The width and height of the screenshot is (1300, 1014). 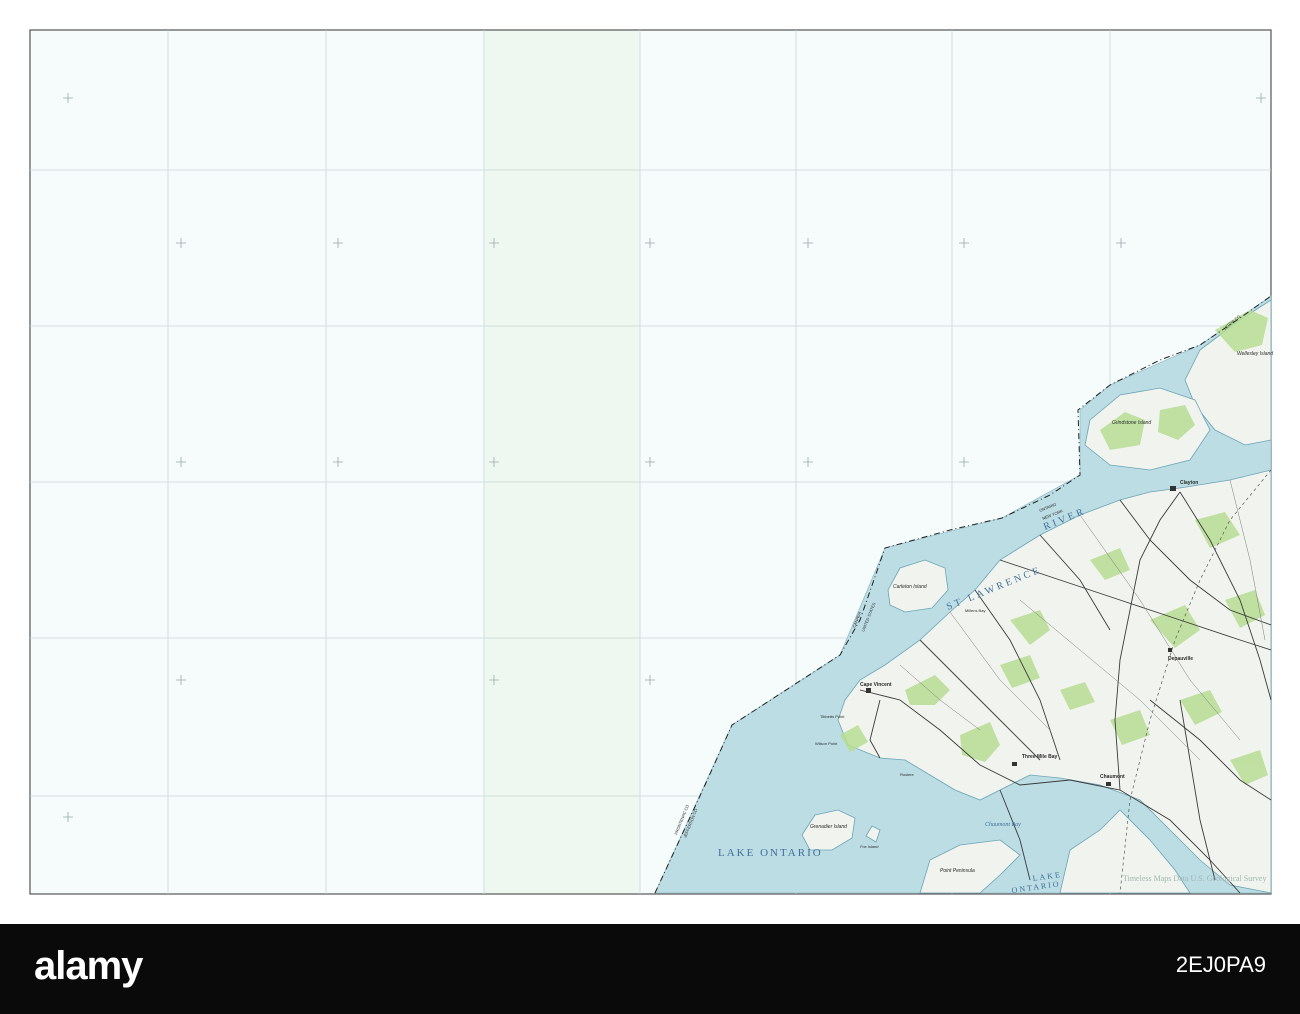 What do you see at coordinates (907, 774) in the screenshot?
I see `label-rosiere: Rosiere` at bounding box center [907, 774].